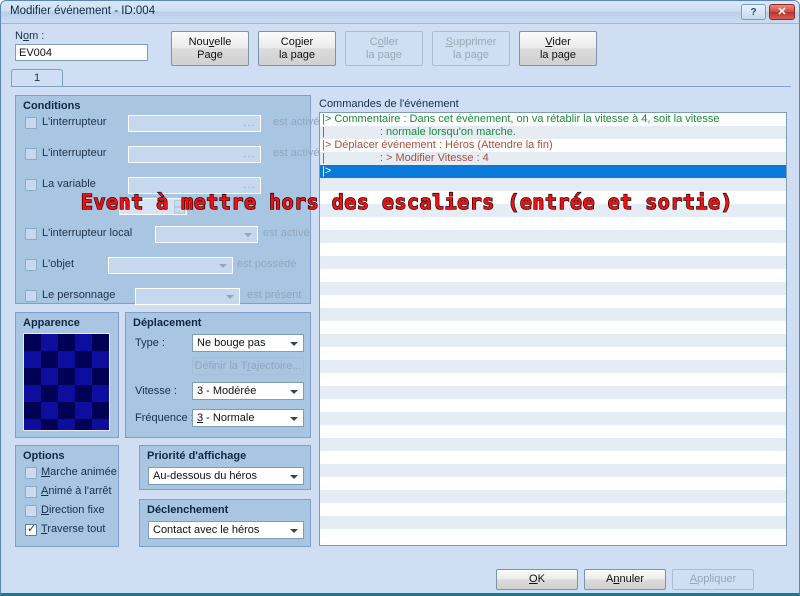  I want to click on variable-value-spinner, so click(153, 206).